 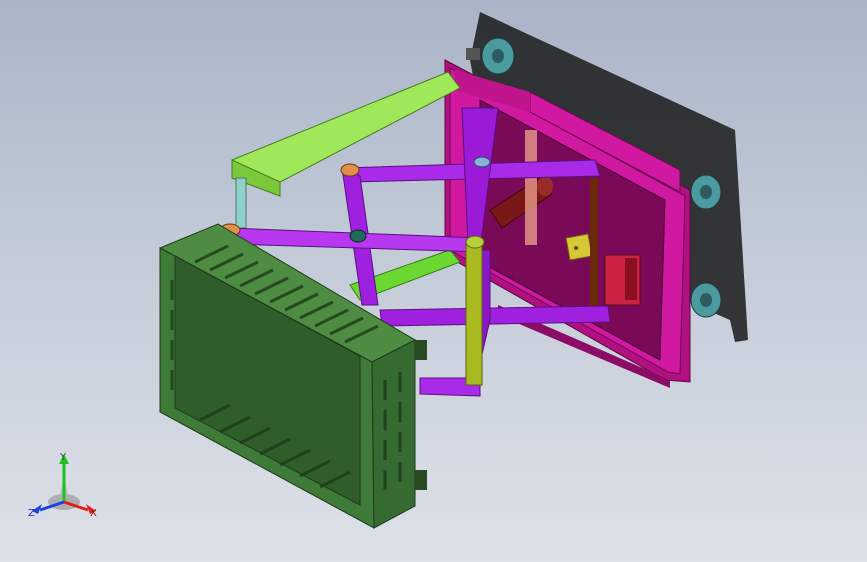 What do you see at coordinates (93, 513) in the screenshot?
I see `x-axis-label: X` at bounding box center [93, 513].